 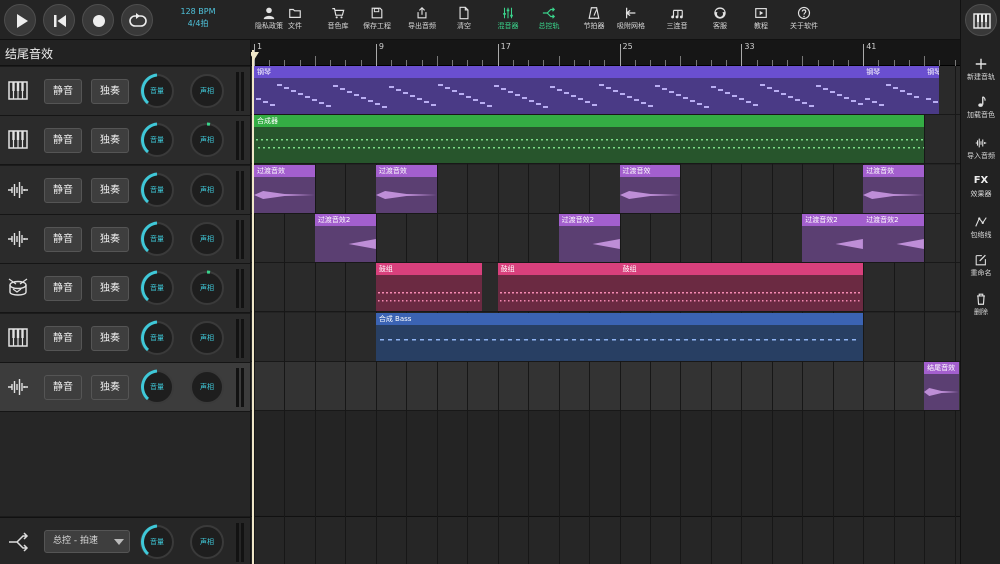 I want to click on toolbar-item-snap-grid: 吸附网格, so click(x=631, y=18).